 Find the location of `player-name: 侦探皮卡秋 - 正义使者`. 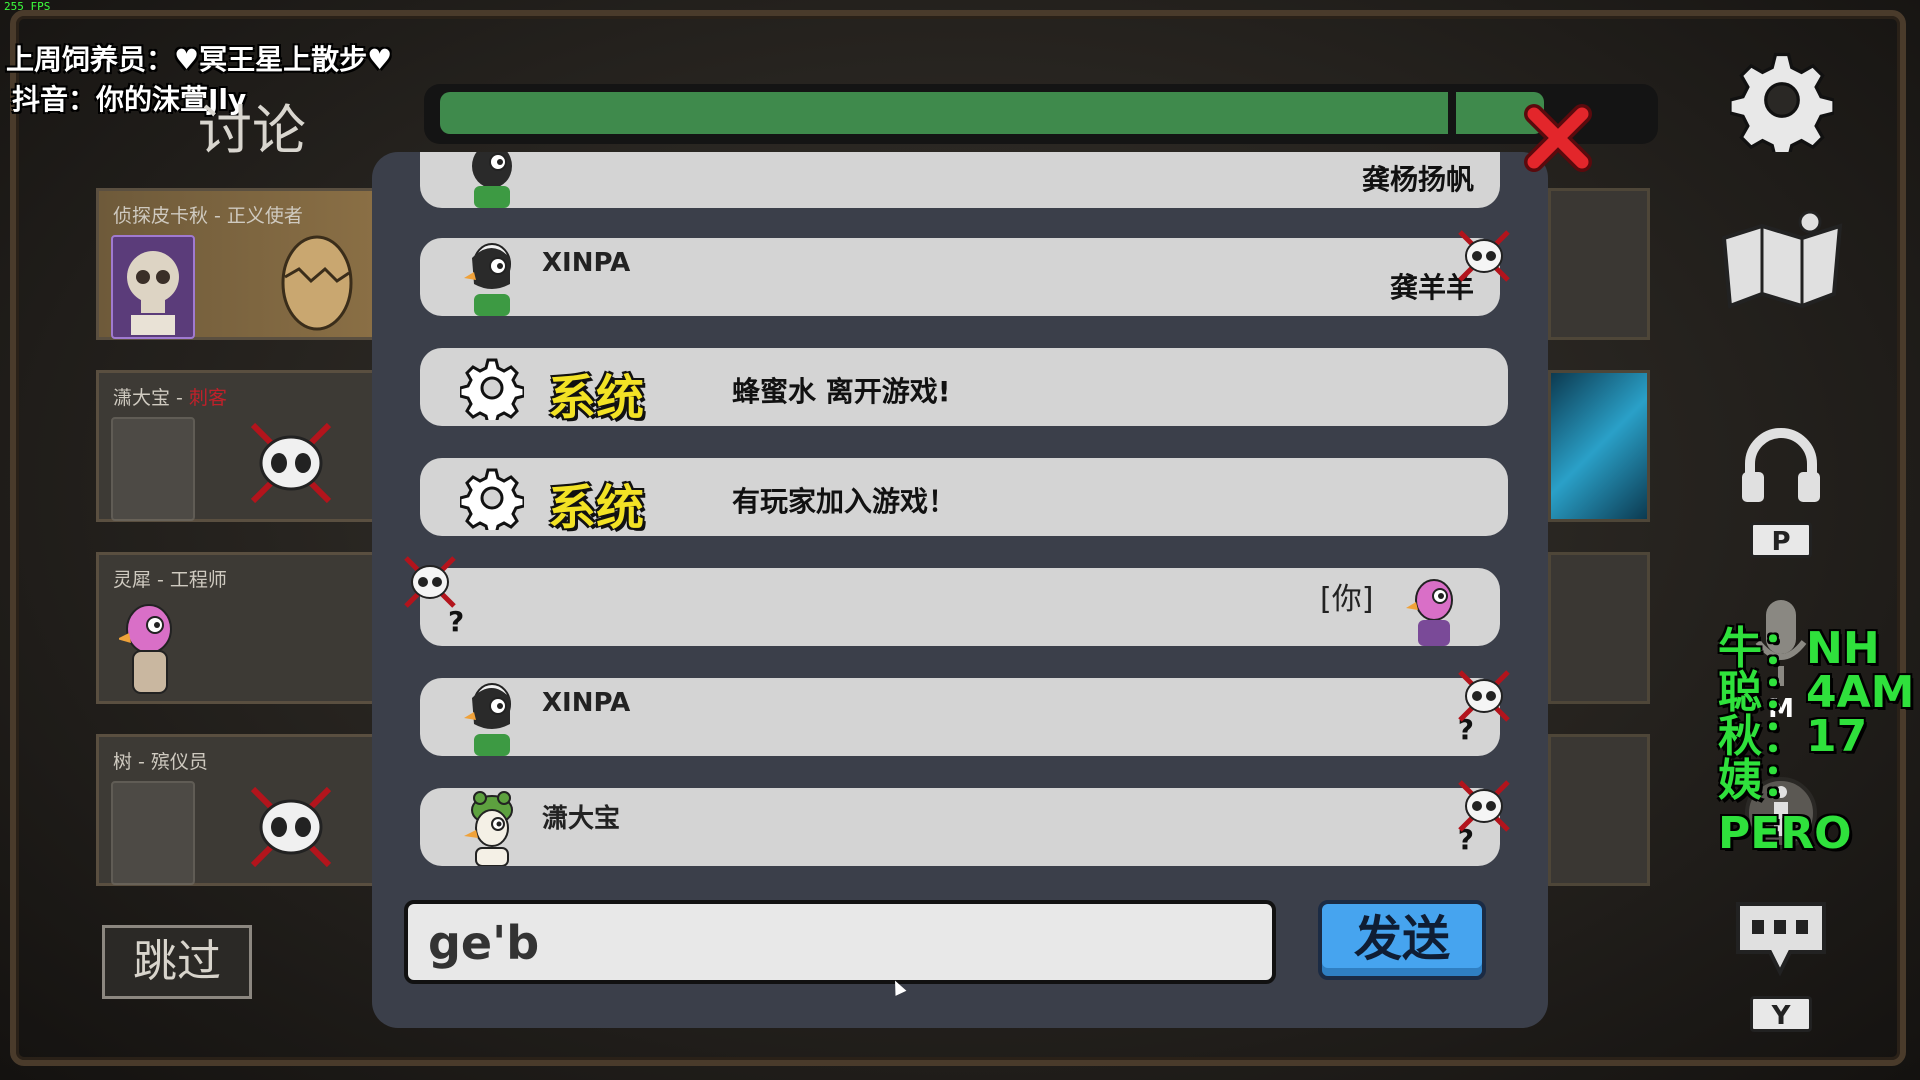

player-name: 侦探皮卡秋 - 正义使者 is located at coordinates (208, 216).